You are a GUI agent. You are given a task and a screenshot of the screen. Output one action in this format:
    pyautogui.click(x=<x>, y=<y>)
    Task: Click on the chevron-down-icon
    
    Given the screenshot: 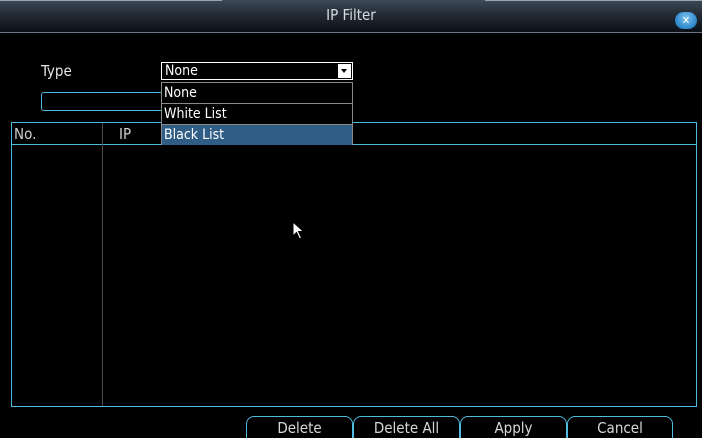 What is the action you would take?
    pyautogui.click(x=344, y=71)
    